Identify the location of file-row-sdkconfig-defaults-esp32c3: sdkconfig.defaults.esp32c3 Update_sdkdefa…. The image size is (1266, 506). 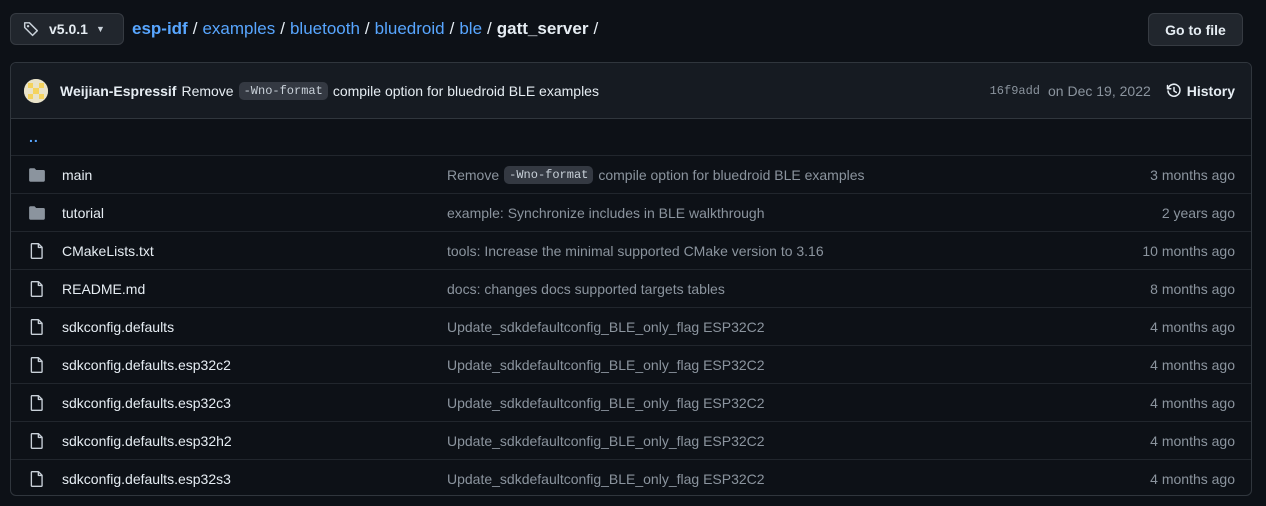
(631, 403).